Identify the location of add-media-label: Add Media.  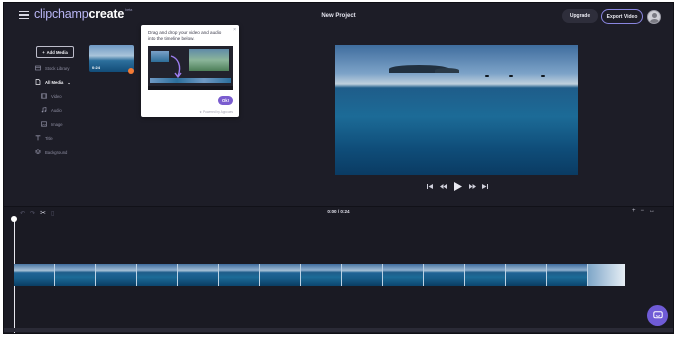
(57, 52).